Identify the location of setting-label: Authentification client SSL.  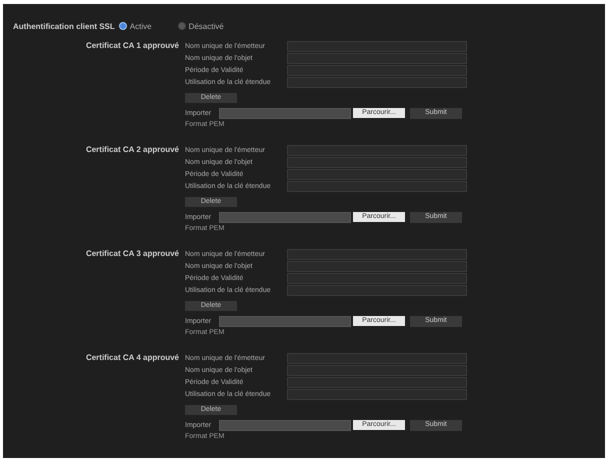
(64, 26).